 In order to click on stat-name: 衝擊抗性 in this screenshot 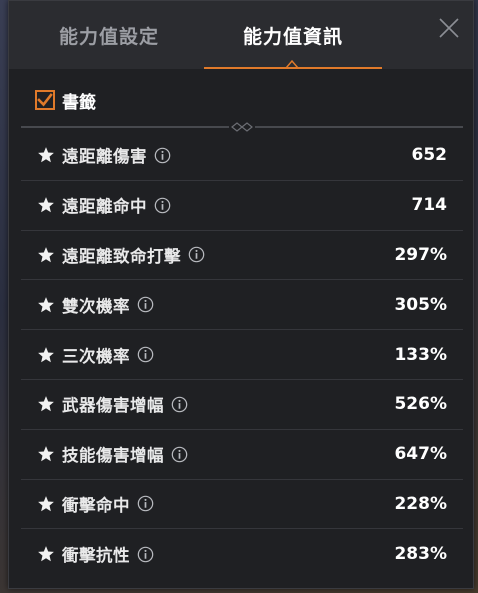, I will do `click(96, 556)`.